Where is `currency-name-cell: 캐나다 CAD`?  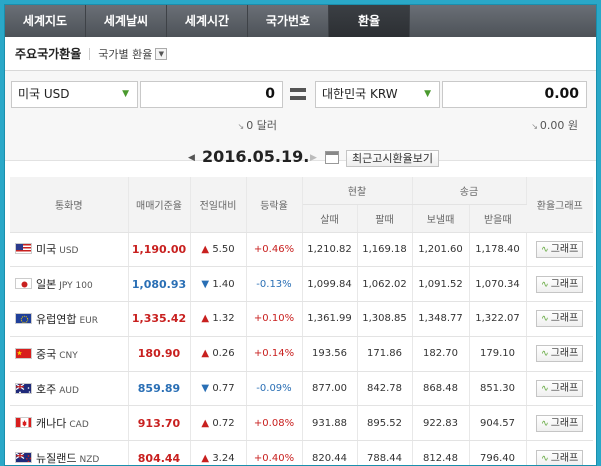
currency-name-cell: 캐나다 CAD is located at coordinates (69, 423).